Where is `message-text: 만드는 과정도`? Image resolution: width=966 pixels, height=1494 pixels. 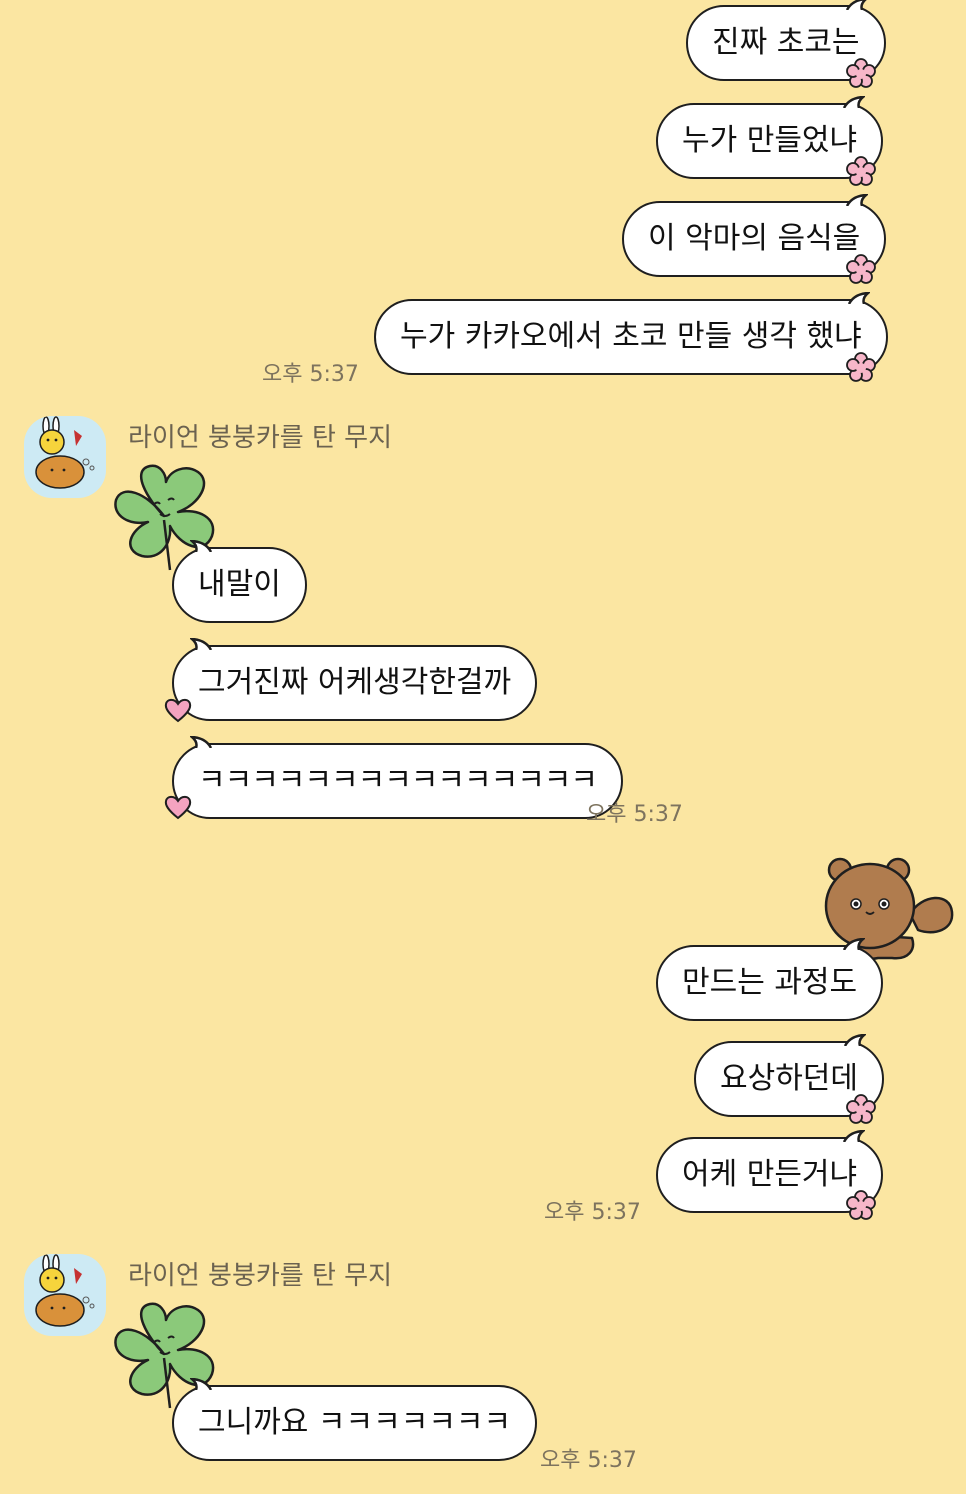 message-text: 만드는 과정도 is located at coordinates (770, 982).